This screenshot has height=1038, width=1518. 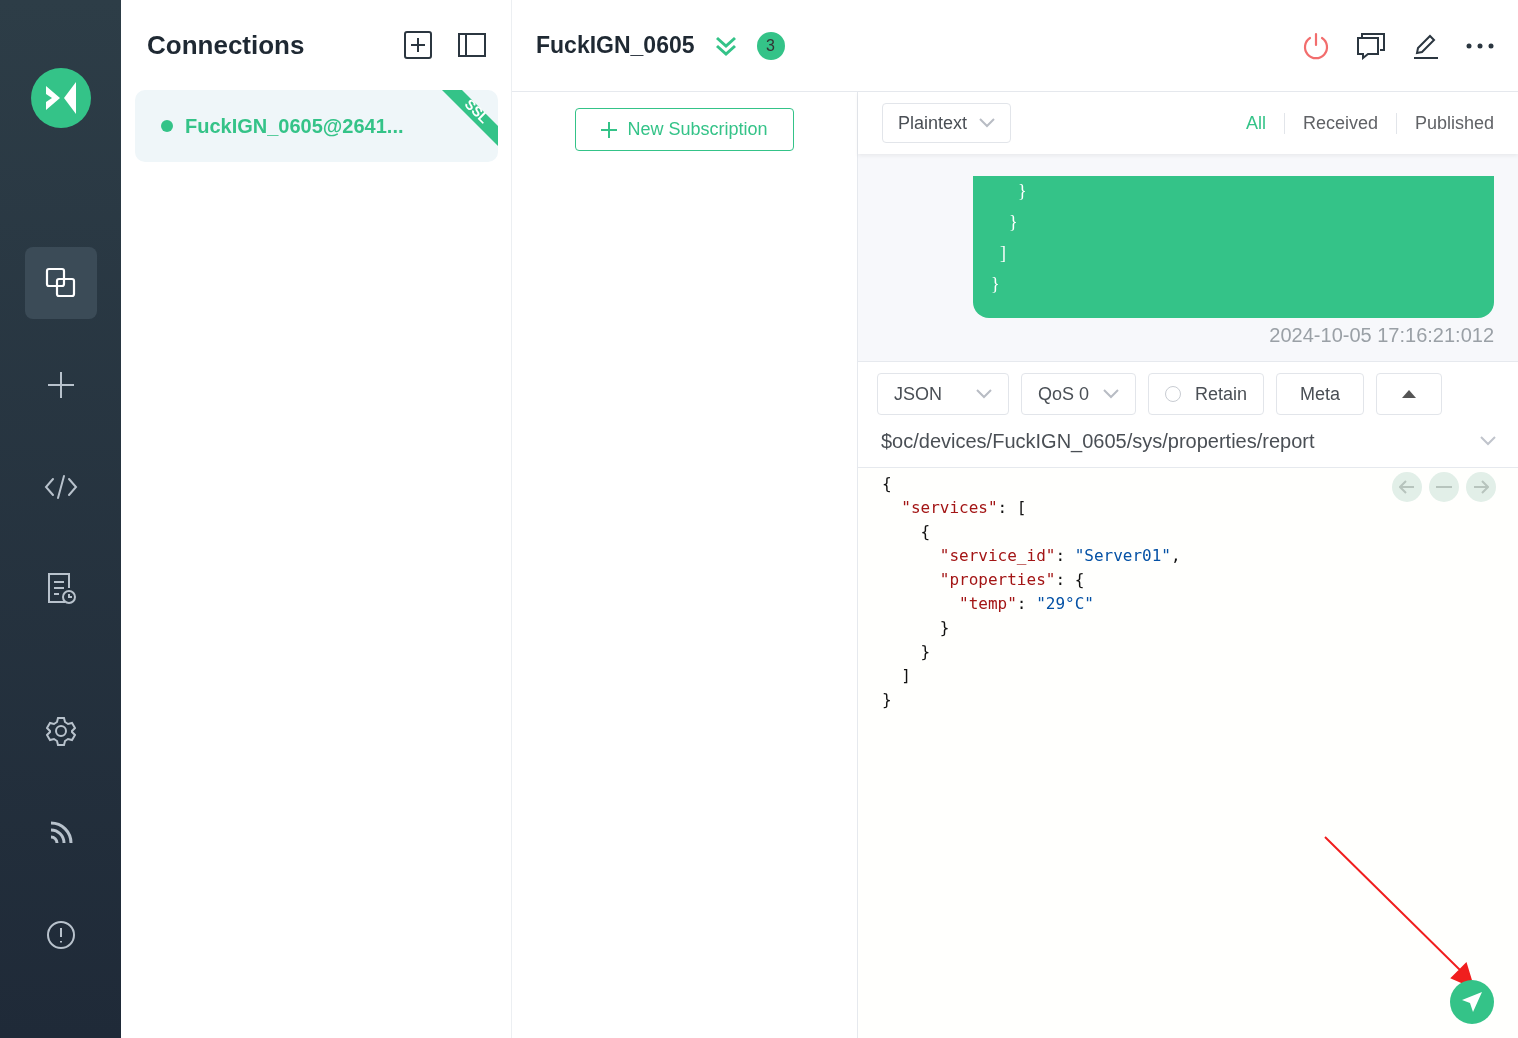 I want to click on sidebar-item, so click(x=60, y=283).